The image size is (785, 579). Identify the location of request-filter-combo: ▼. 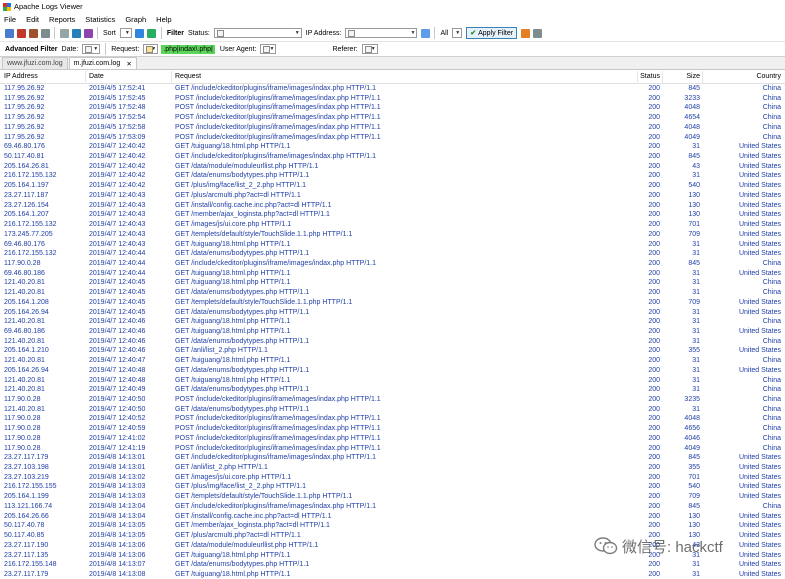
(151, 49).